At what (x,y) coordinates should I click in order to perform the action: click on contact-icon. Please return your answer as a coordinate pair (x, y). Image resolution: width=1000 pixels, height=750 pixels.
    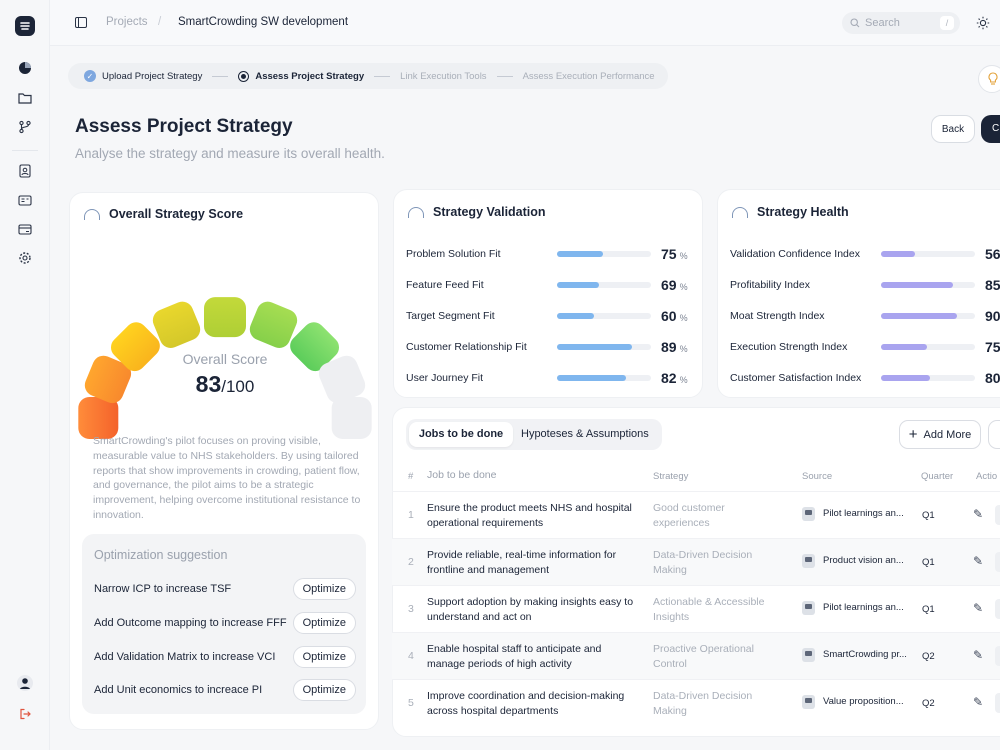
    Looking at the image, I should click on (25, 171).